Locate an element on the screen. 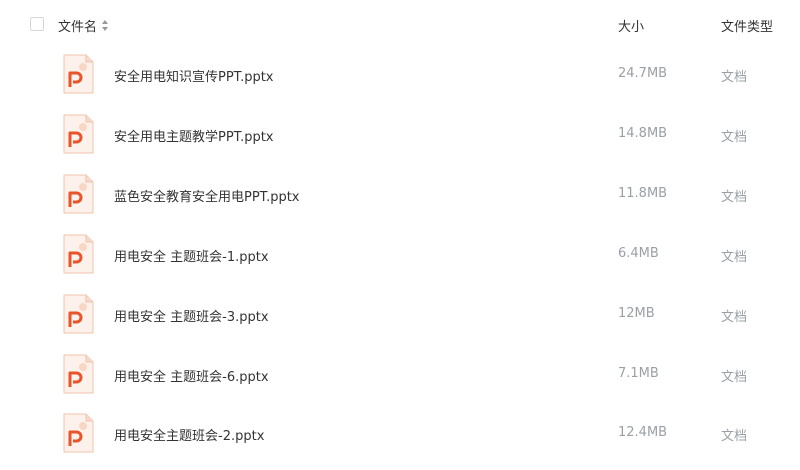 This screenshot has width=800, height=470. file-name: 用电安全 主题班会-1.pptx is located at coordinates (191, 255).